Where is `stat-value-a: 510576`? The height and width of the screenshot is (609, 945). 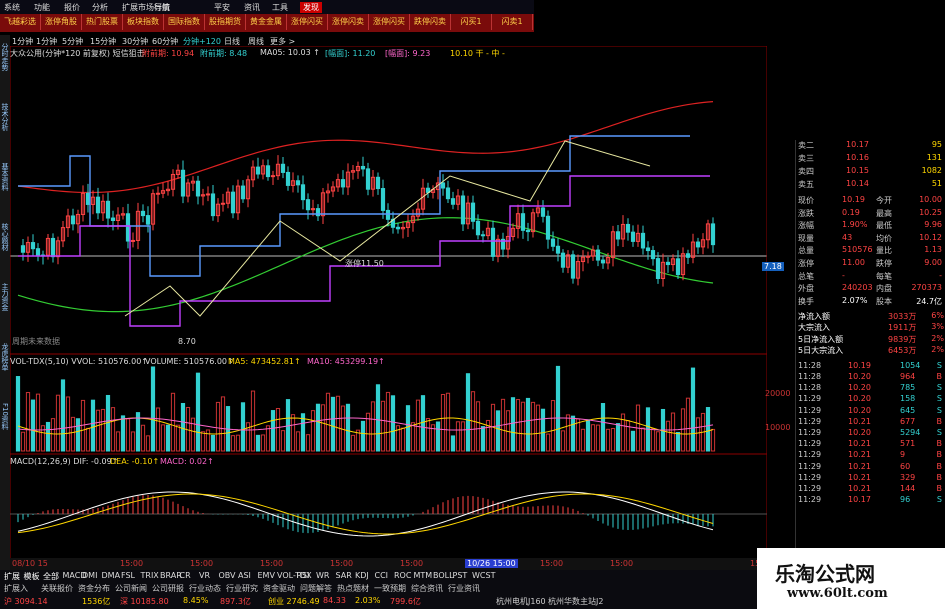
stat-value-a: 510576 is located at coordinates (857, 250).